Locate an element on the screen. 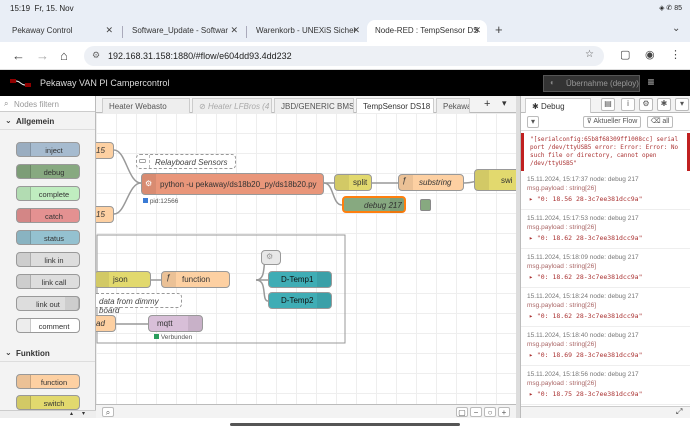 The image size is (690, 431). tab-heater-lfbros: ⊘ Heater LFBros (4 is located at coordinates (232, 105).